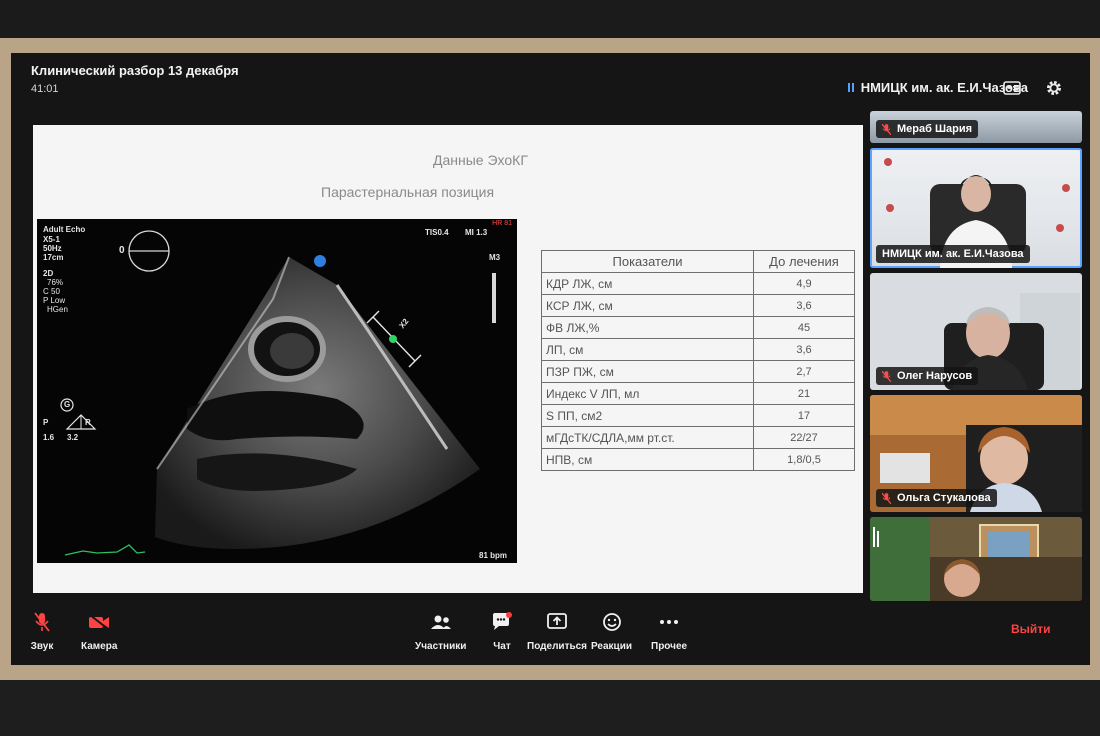 The height and width of the screenshot is (736, 1100). Describe the element at coordinates (647, 327) in the screenshot. I see `table-cell-parameter: ФВ ЛЖ,%` at that location.